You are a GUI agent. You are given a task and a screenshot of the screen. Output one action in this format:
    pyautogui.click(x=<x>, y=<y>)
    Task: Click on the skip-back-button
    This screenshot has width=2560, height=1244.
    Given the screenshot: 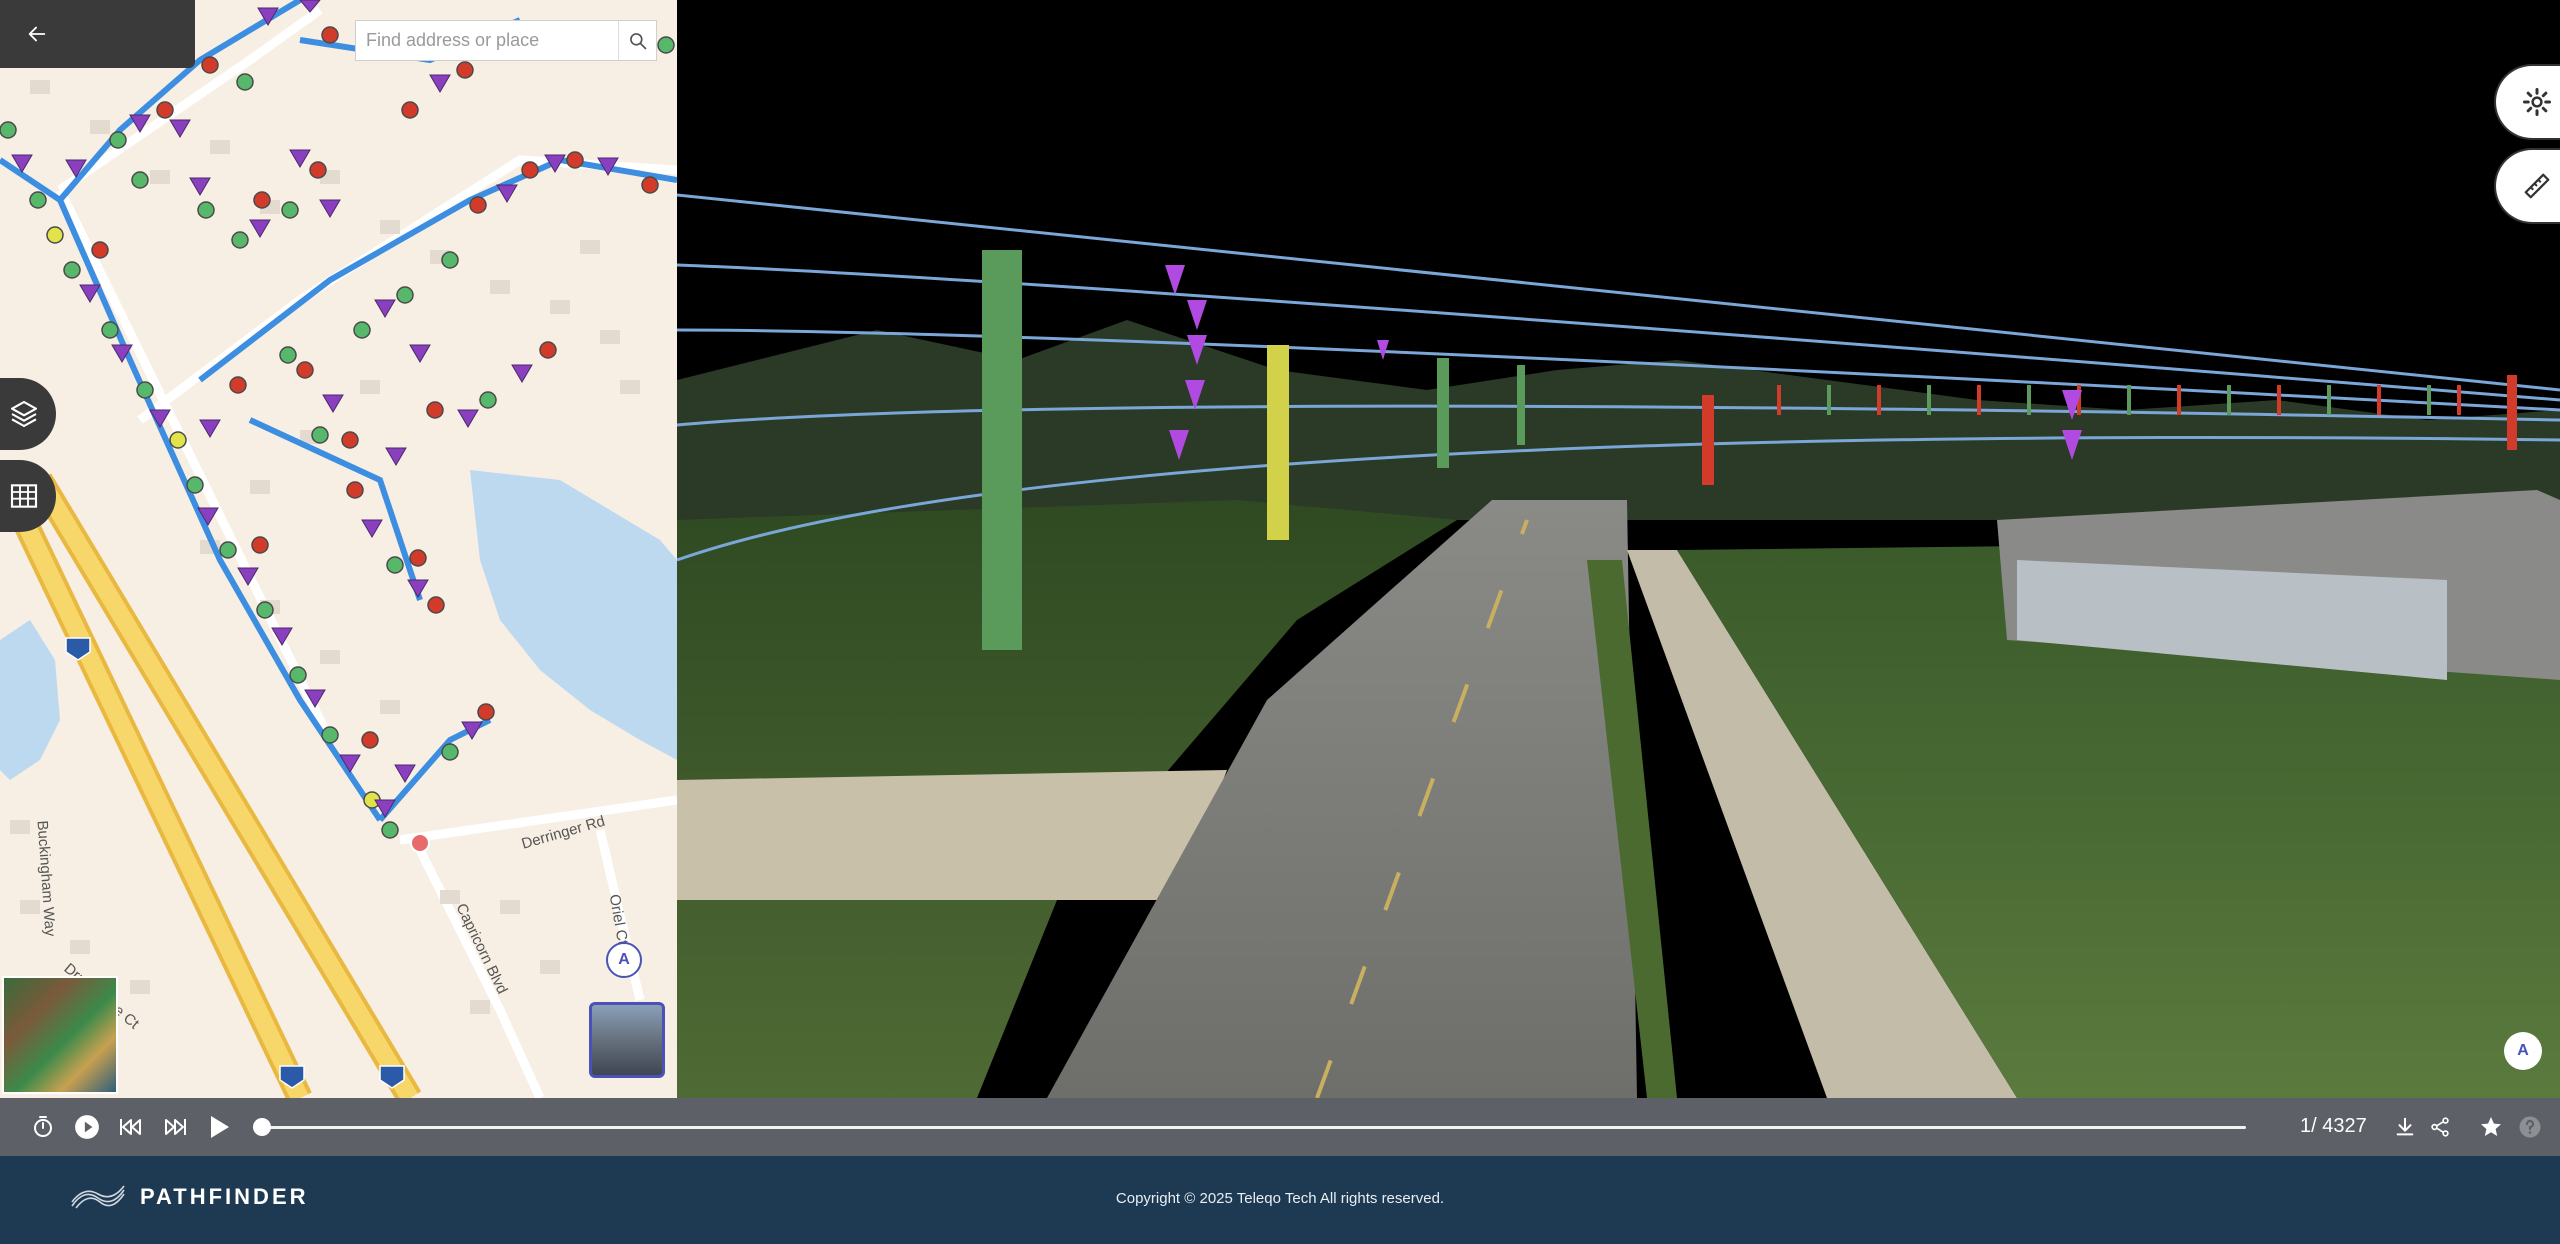 What is the action you would take?
    pyautogui.click(x=131, y=1127)
    